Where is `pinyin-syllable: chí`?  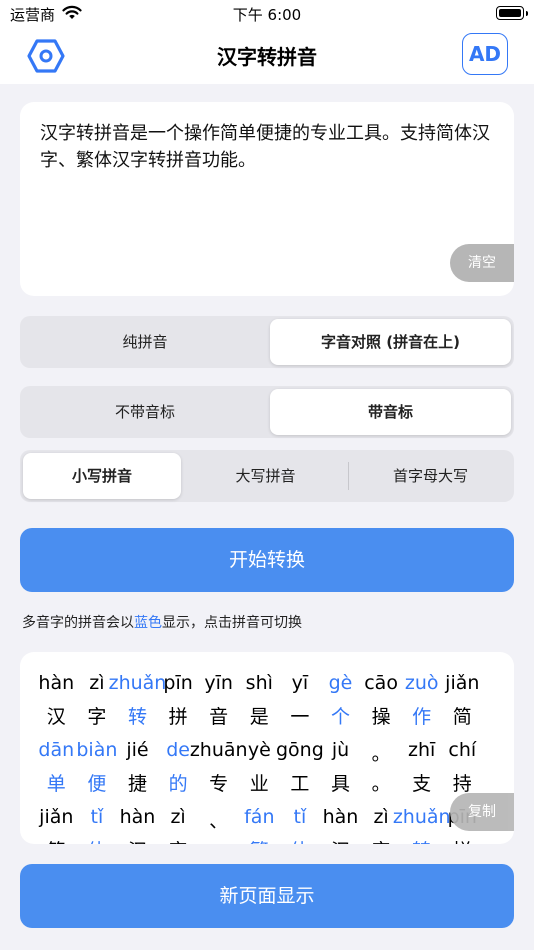 pinyin-syllable: chí is located at coordinates (462, 750).